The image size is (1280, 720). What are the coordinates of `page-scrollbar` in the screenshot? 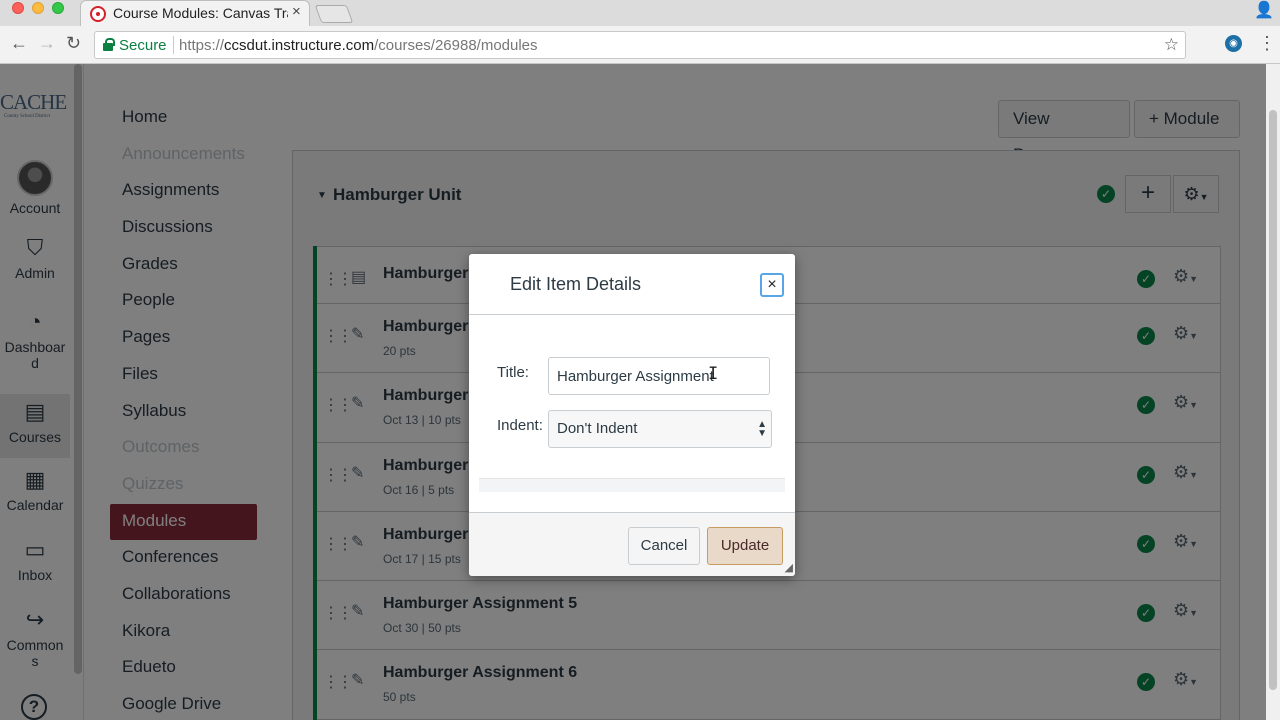 It's located at (1273, 392).